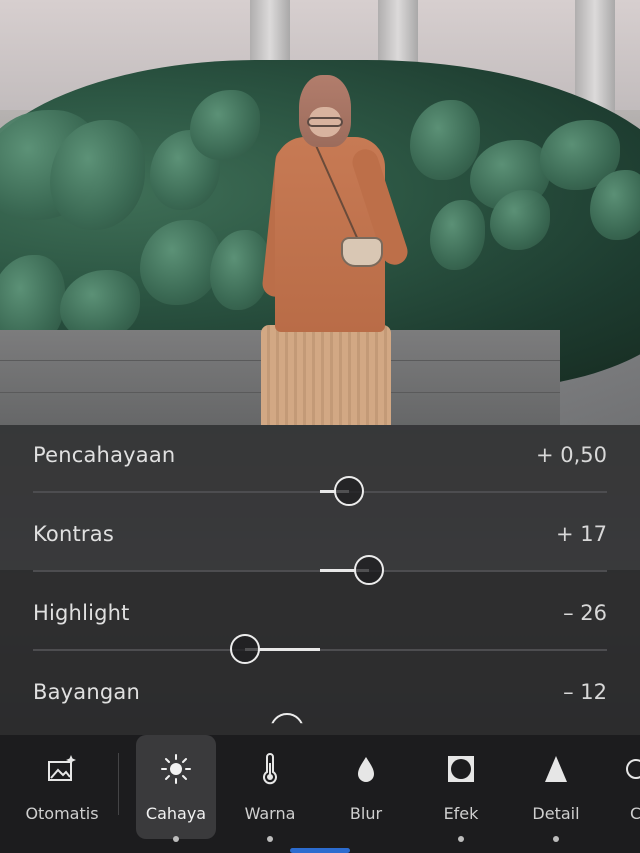  What do you see at coordinates (461, 769) in the screenshot?
I see `vignette-icon` at bounding box center [461, 769].